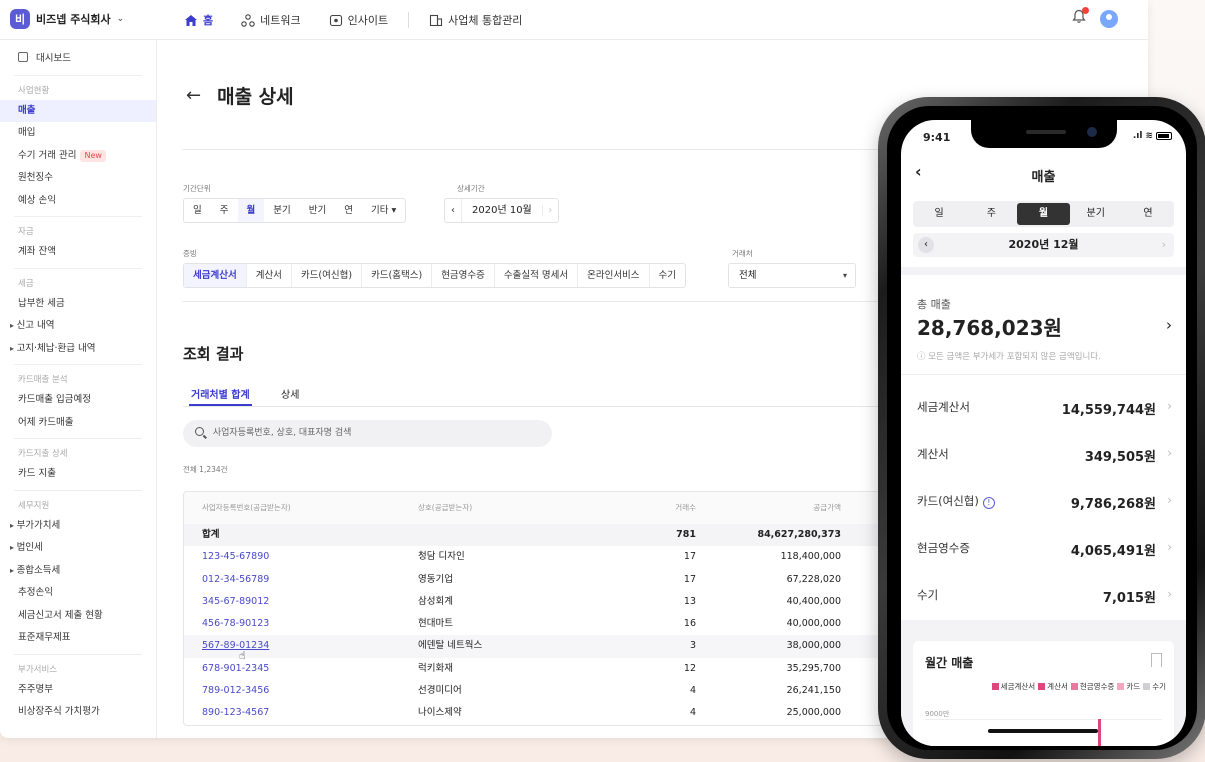  Describe the element at coordinates (445, 508) in the screenshot. I see `column-header: 상호(공급받는자)` at that location.